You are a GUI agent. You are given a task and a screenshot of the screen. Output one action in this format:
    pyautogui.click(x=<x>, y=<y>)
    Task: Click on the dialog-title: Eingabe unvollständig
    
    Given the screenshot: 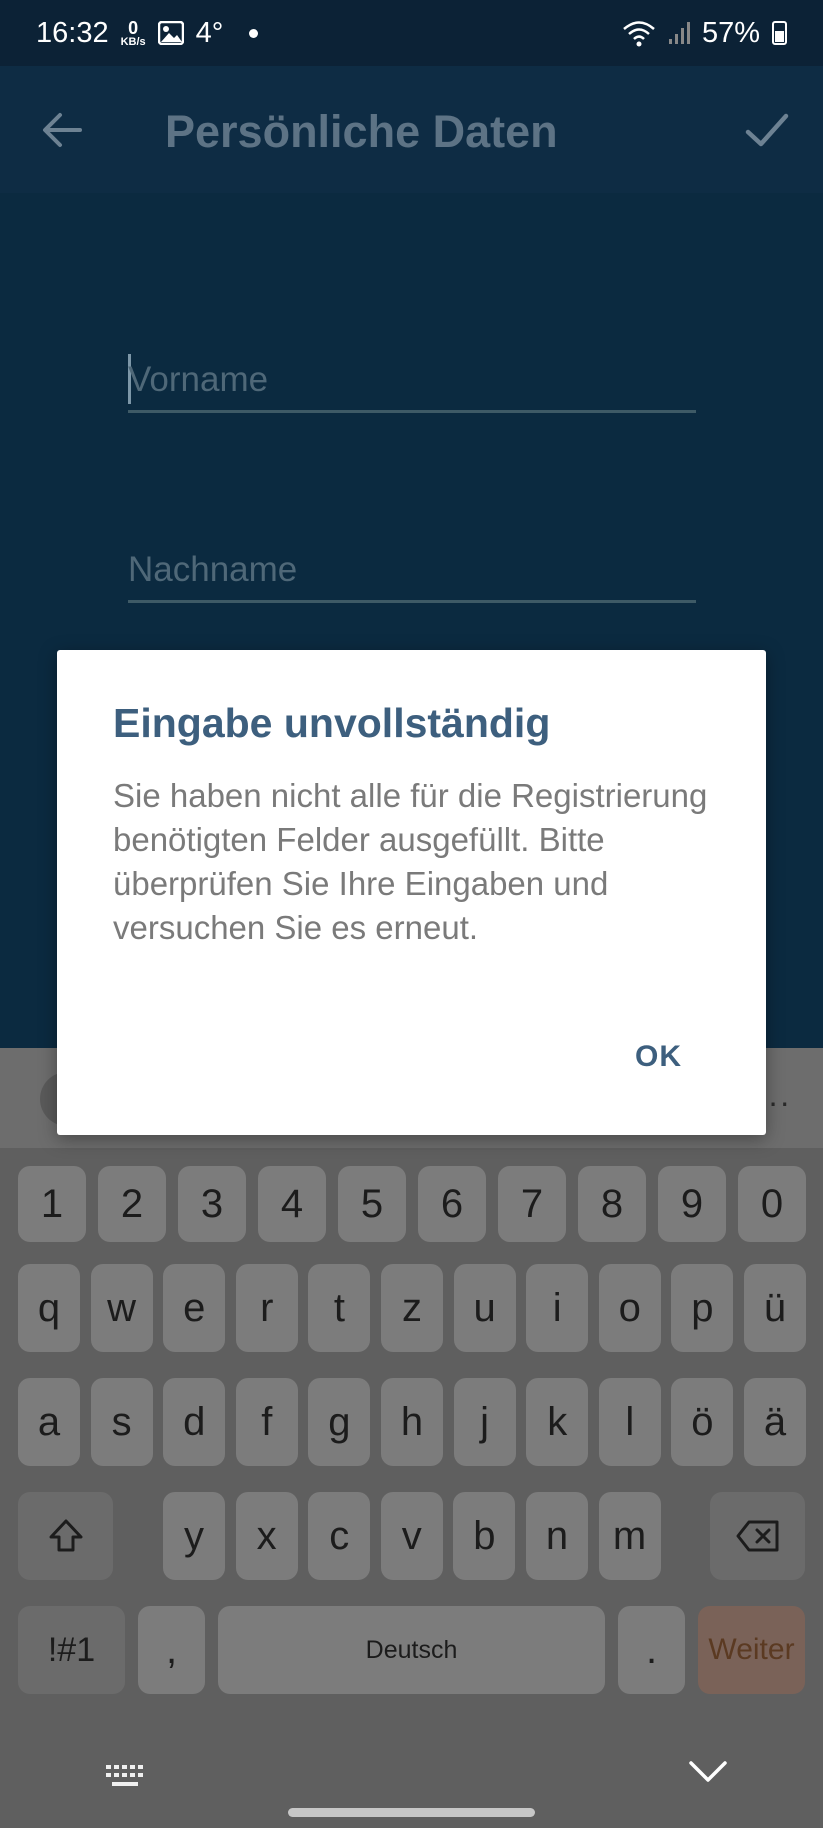 What is the action you would take?
    pyautogui.click(x=332, y=723)
    